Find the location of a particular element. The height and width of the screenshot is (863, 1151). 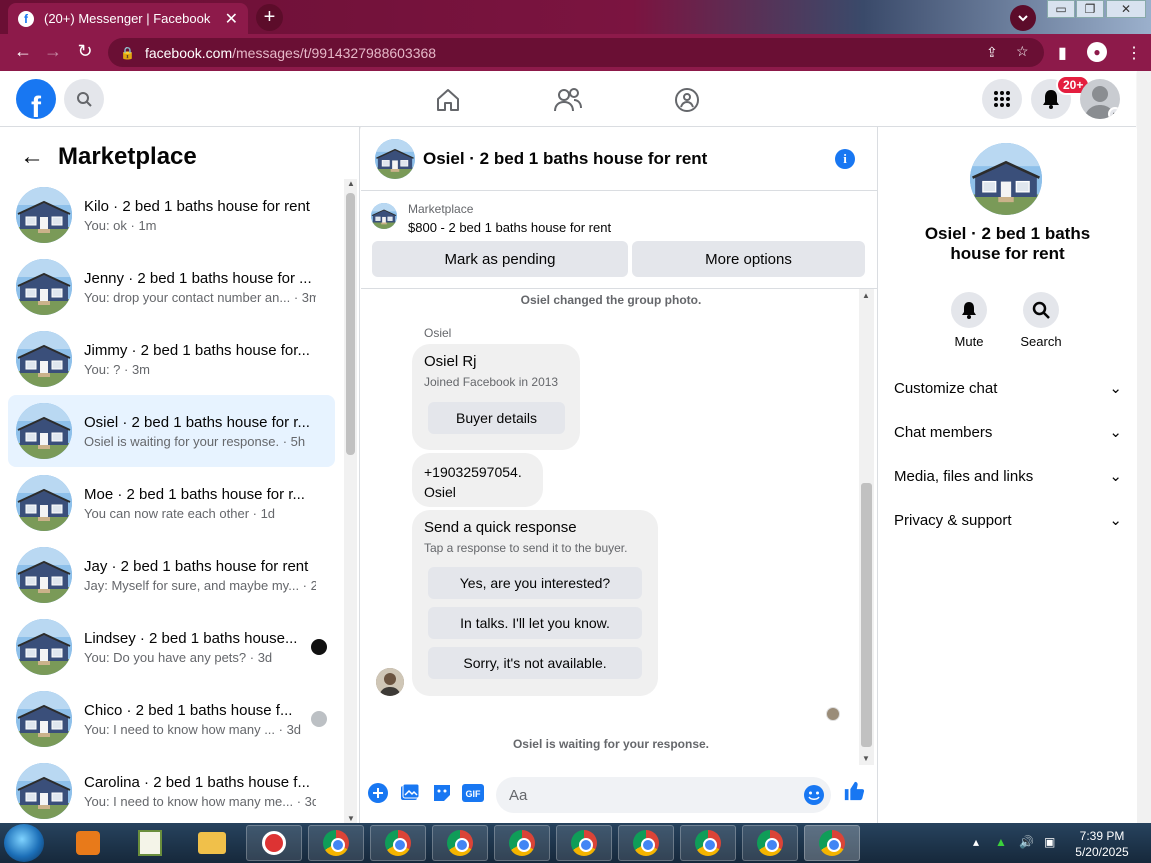

close-tab-icon: ✕ is located at coordinates (231, 19).